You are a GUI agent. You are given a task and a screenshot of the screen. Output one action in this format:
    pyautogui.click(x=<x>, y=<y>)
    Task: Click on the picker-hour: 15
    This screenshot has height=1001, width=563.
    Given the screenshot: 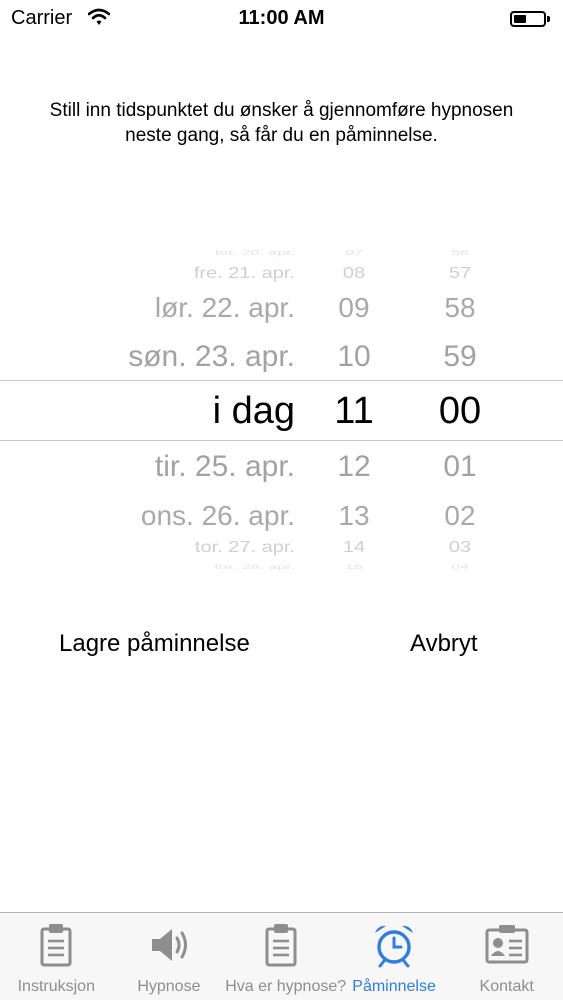 What is the action you would take?
    pyautogui.click(x=354, y=567)
    